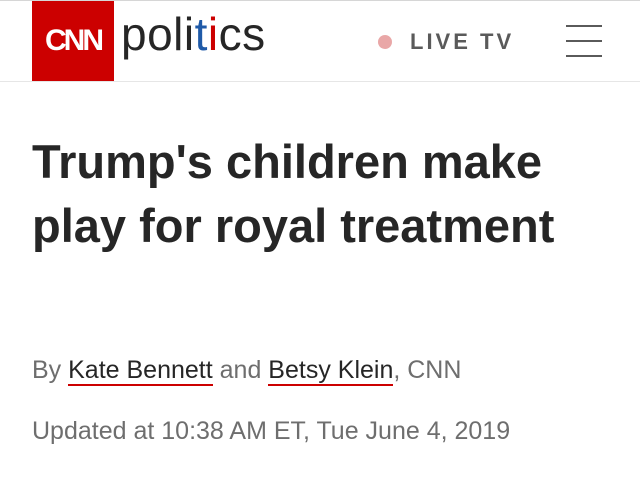 The width and height of the screenshot is (640, 492). Describe the element at coordinates (50, 370) in the screenshot. I see `byline-prefix: By` at that location.